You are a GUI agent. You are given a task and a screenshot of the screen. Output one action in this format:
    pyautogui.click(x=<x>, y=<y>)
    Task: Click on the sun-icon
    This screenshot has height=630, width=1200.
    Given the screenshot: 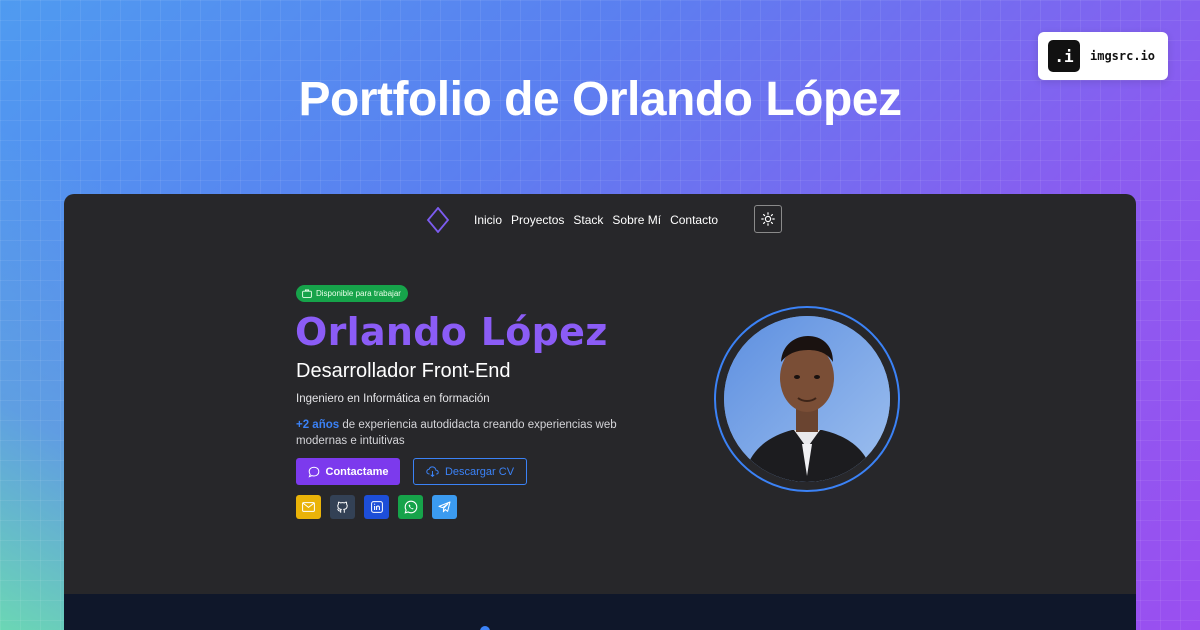 What is the action you would take?
    pyautogui.click(x=768, y=219)
    